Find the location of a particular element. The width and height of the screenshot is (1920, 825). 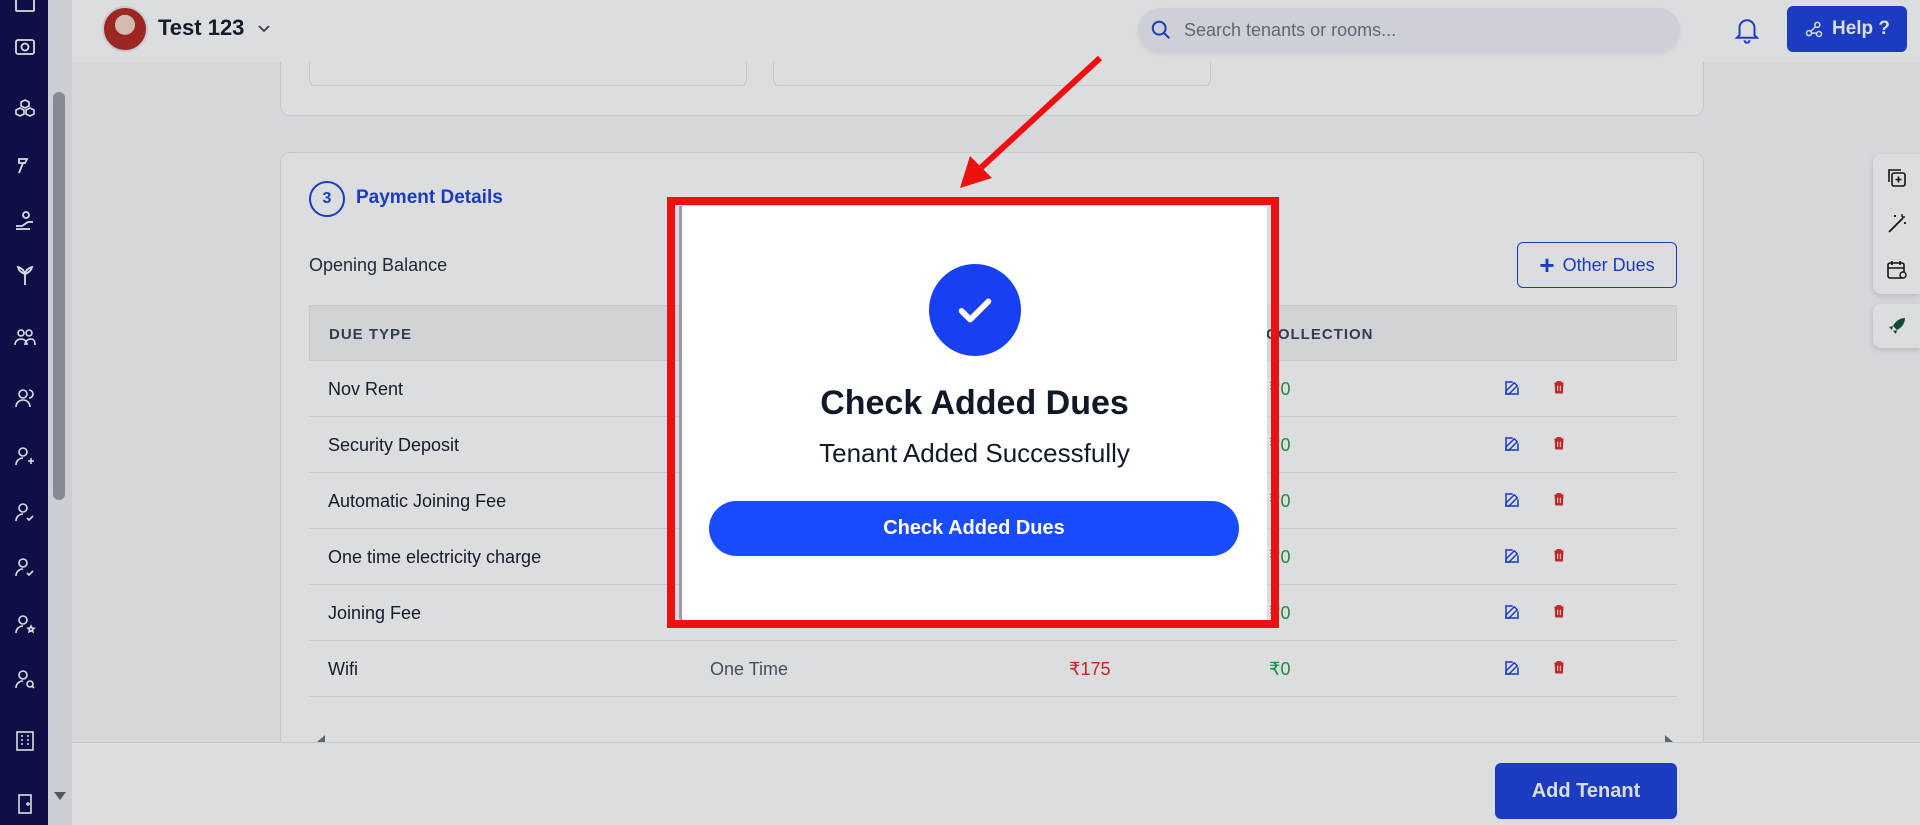

modal-subtitle: Tenant Added Successfully is located at coordinates (974, 453).